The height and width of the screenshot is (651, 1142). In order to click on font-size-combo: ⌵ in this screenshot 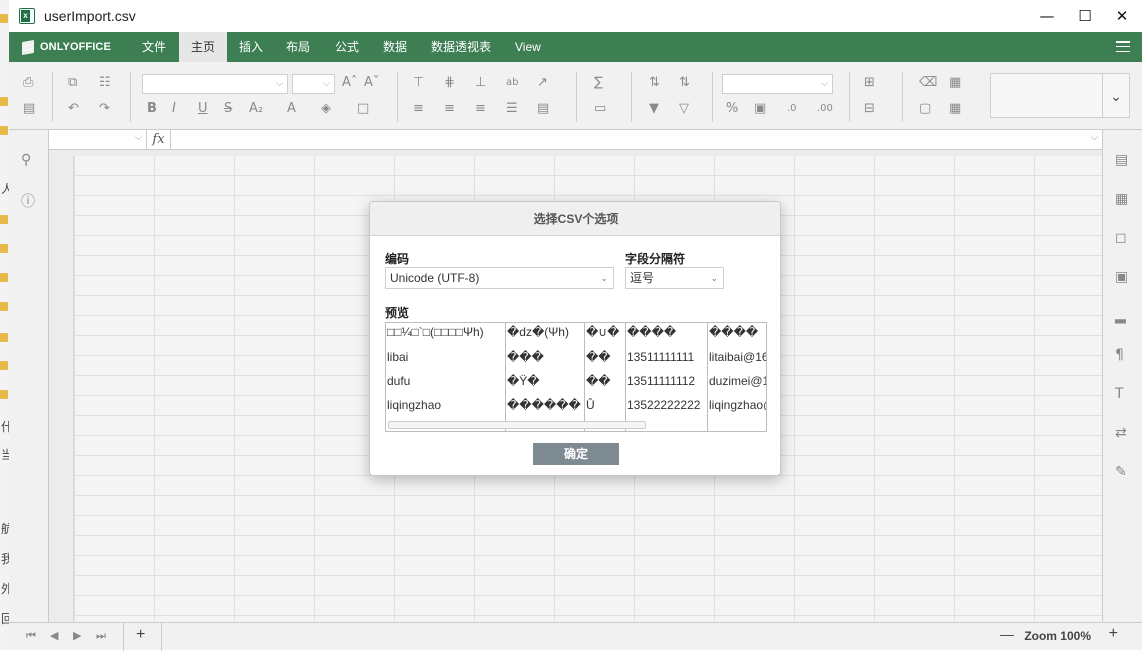, I will do `click(313, 84)`.